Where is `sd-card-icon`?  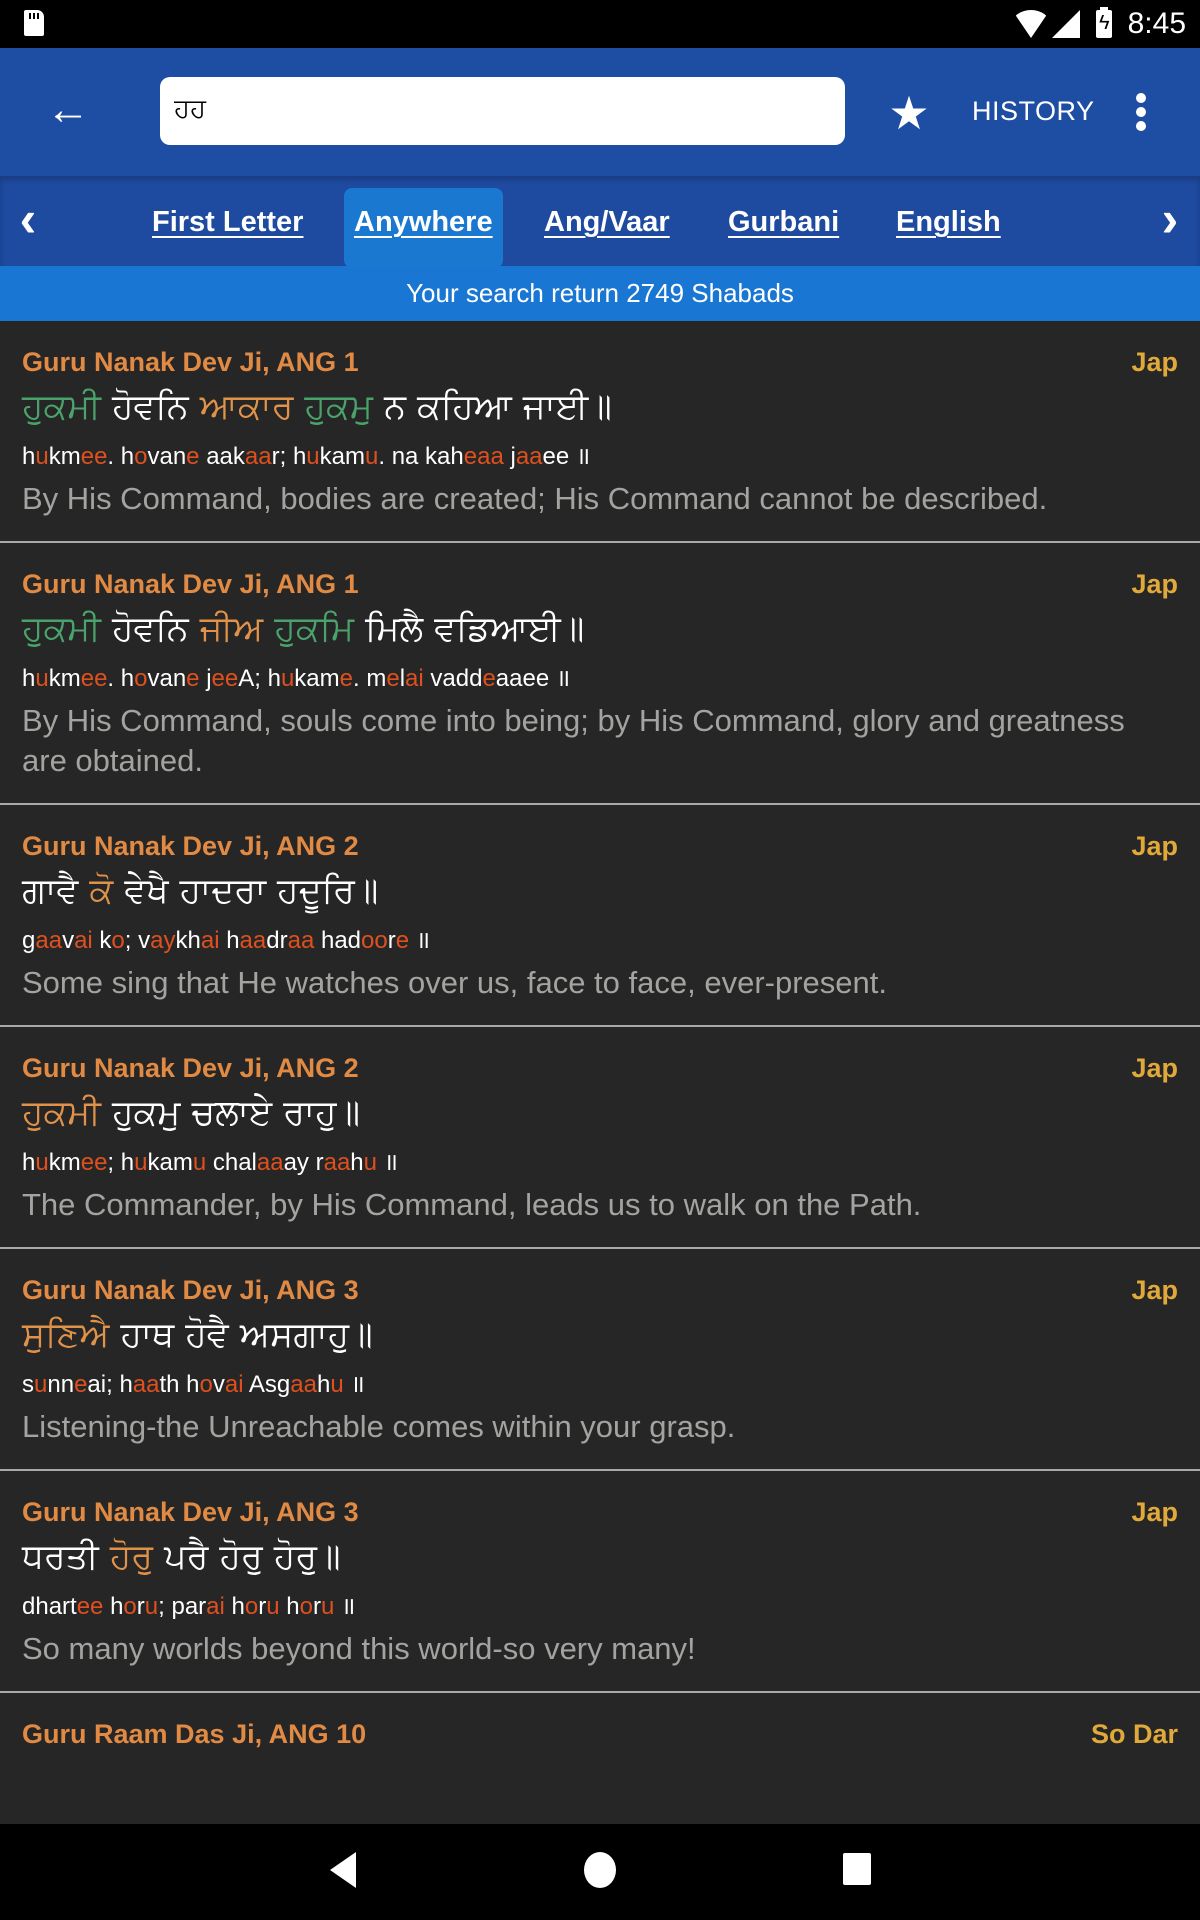
sd-card-icon is located at coordinates (34, 23).